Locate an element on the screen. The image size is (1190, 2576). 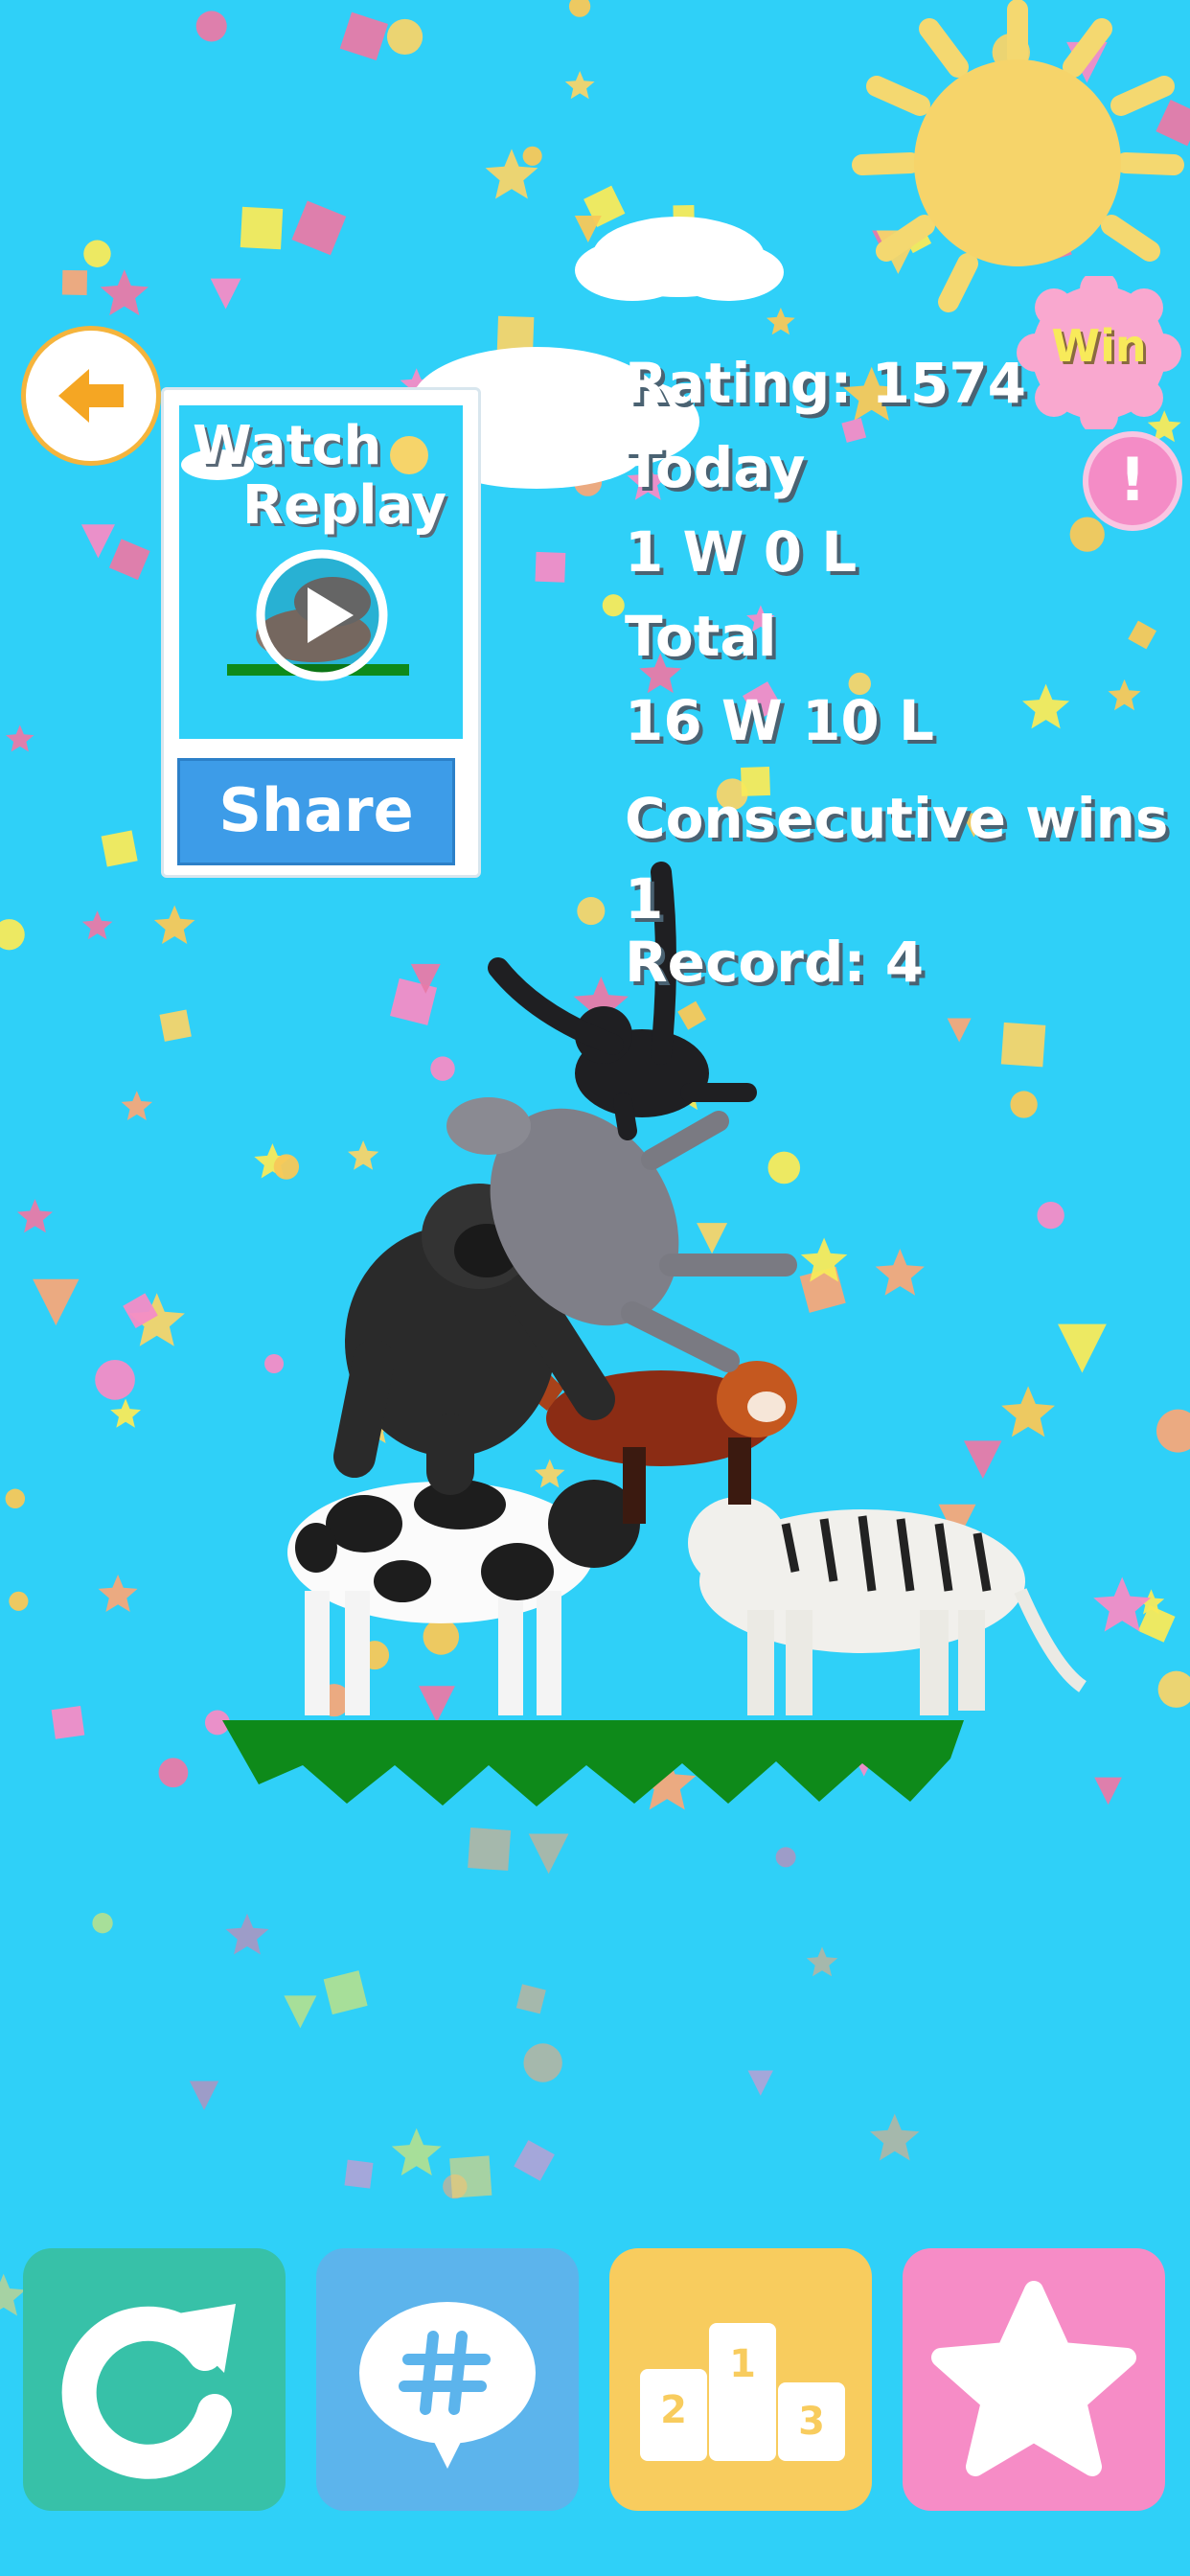
rating-text: Rating: 1574 is located at coordinates (826, 383).